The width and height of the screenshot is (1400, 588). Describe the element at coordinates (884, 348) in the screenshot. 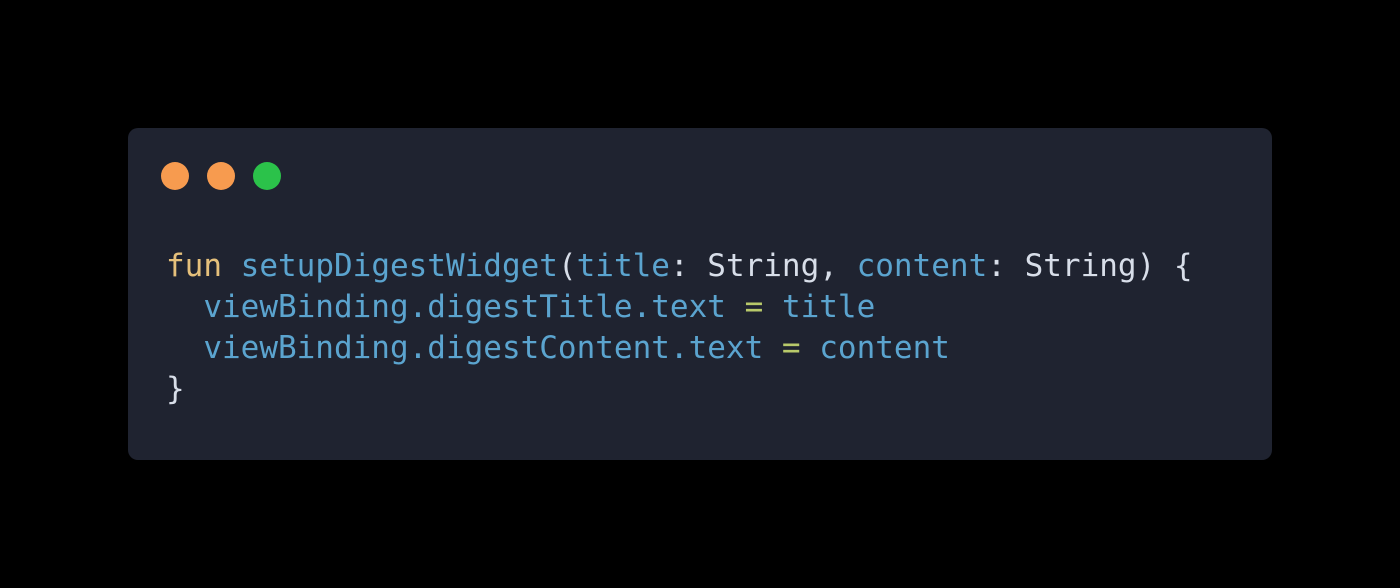

I see `assignment-value: content` at that location.